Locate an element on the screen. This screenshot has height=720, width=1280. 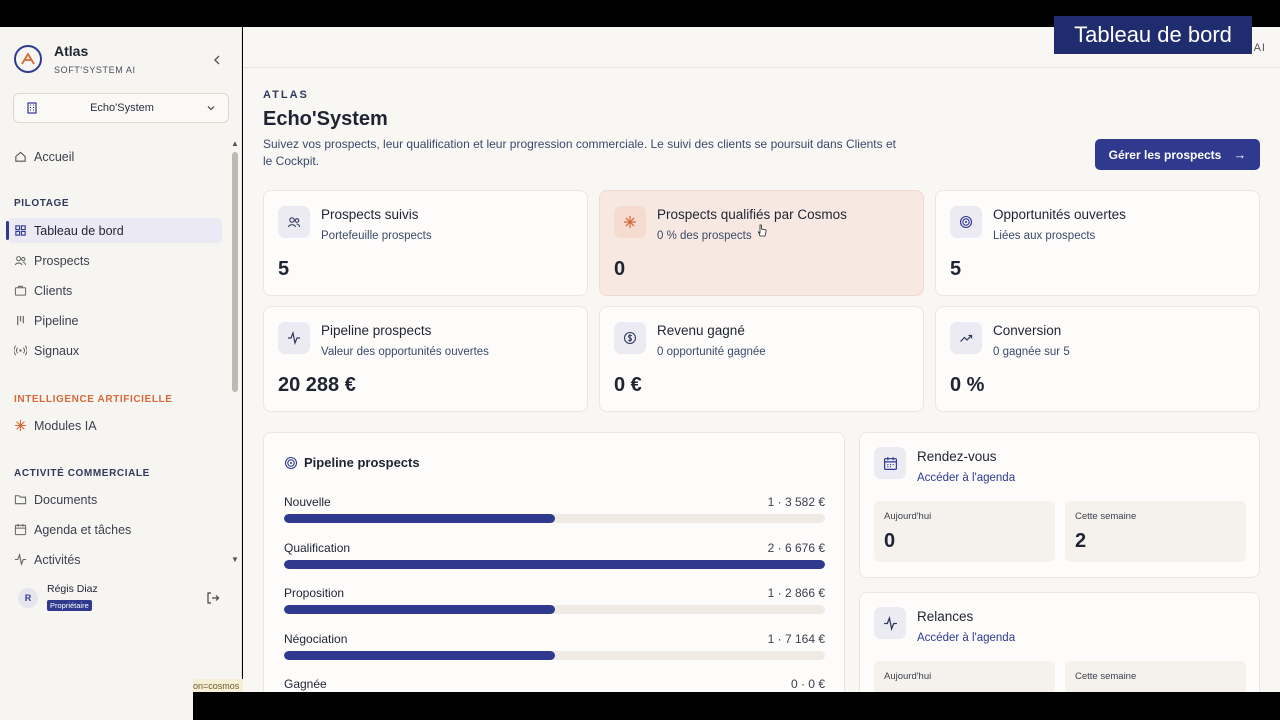
kpi-title: Pipeline prospects is located at coordinates (376, 330).